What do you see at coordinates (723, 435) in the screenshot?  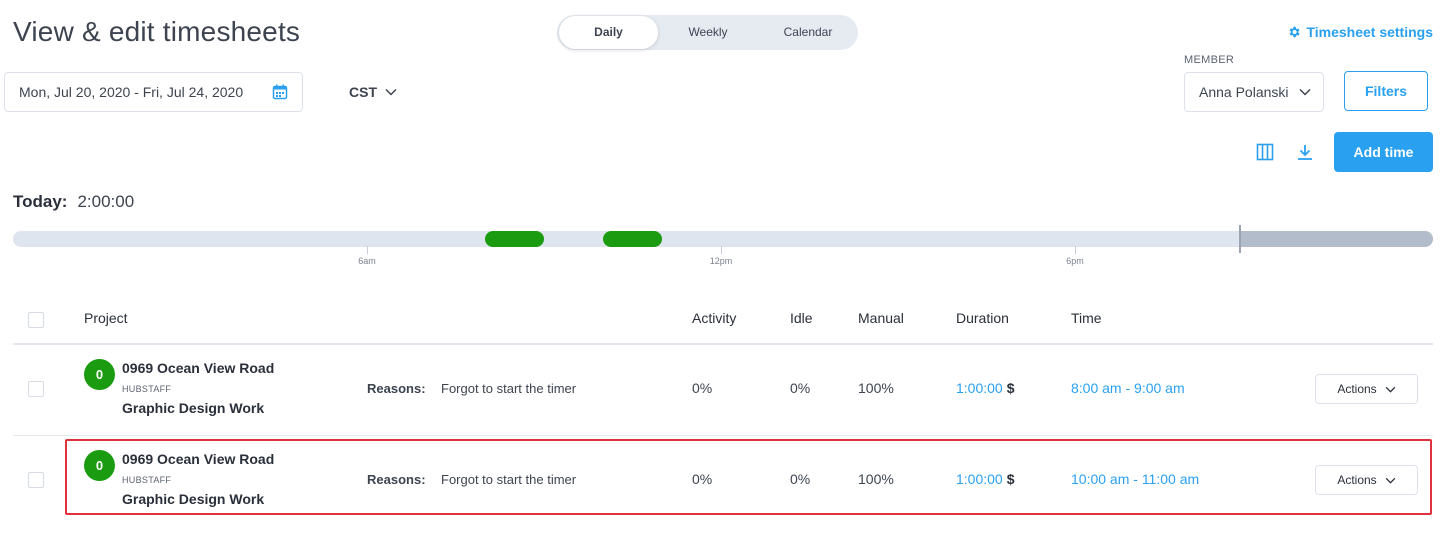 I see `row-divider` at bounding box center [723, 435].